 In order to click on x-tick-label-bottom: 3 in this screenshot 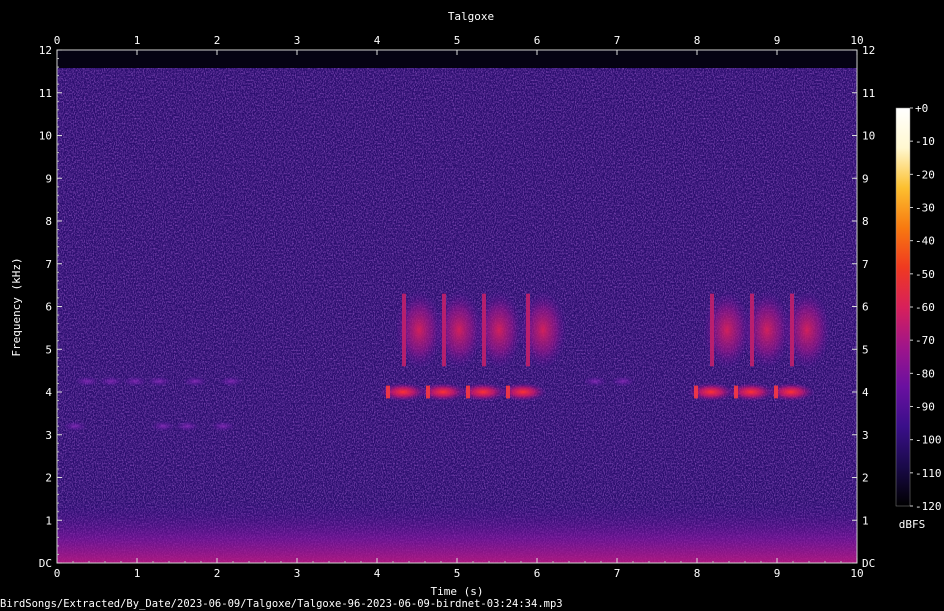, I will do `click(297, 573)`.